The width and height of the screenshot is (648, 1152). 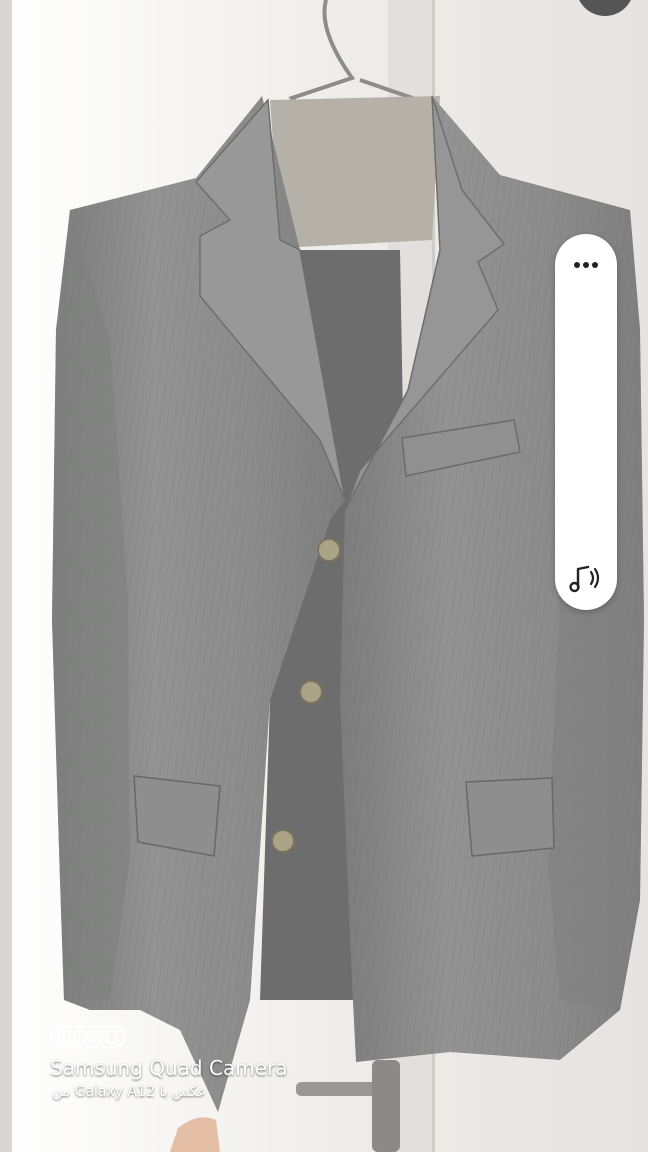 What do you see at coordinates (586, 422) in the screenshot?
I see `side-action-panel` at bounding box center [586, 422].